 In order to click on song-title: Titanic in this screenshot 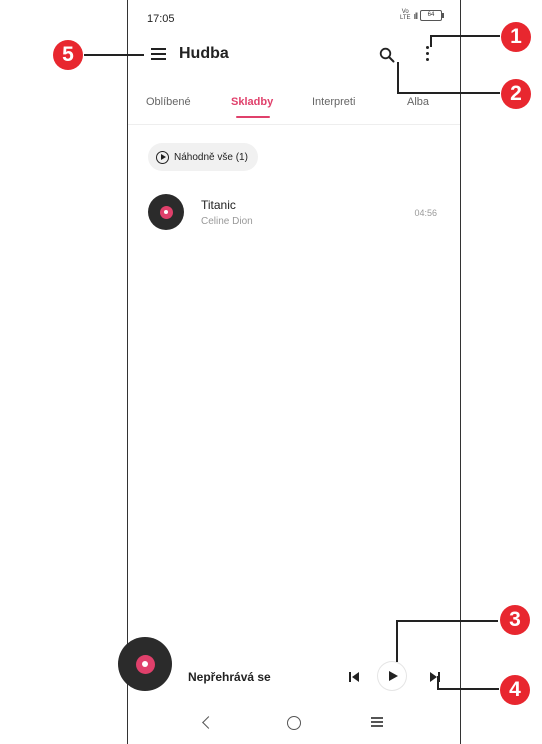, I will do `click(218, 205)`.